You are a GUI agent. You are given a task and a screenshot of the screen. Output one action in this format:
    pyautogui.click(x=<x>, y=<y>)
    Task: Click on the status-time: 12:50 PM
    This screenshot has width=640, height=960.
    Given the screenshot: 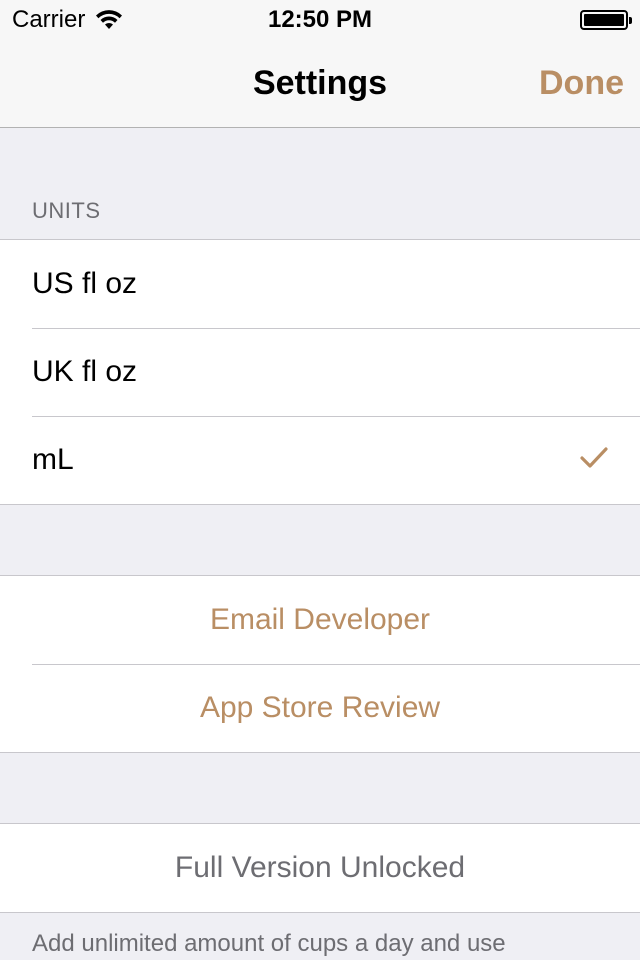 What is the action you would take?
    pyautogui.click(x=320, y=19)
    